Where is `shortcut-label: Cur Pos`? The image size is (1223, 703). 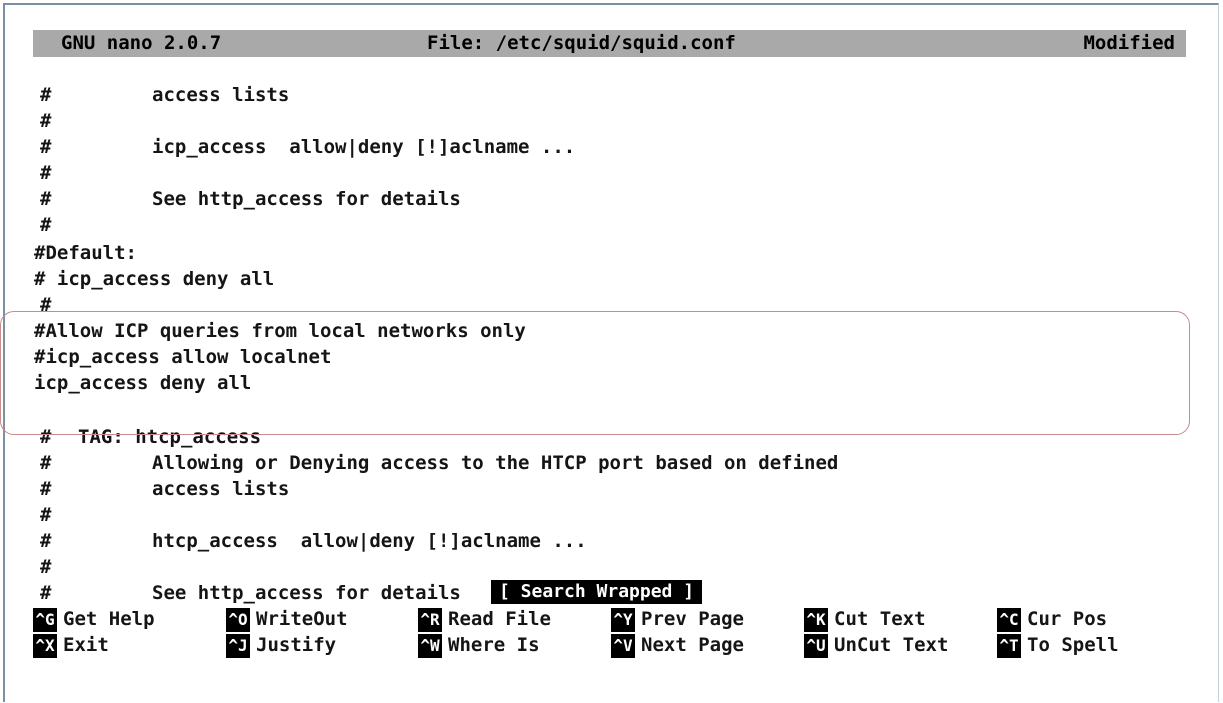 shortcut-label: Cur Pos is located at coordinates (1067, 619).